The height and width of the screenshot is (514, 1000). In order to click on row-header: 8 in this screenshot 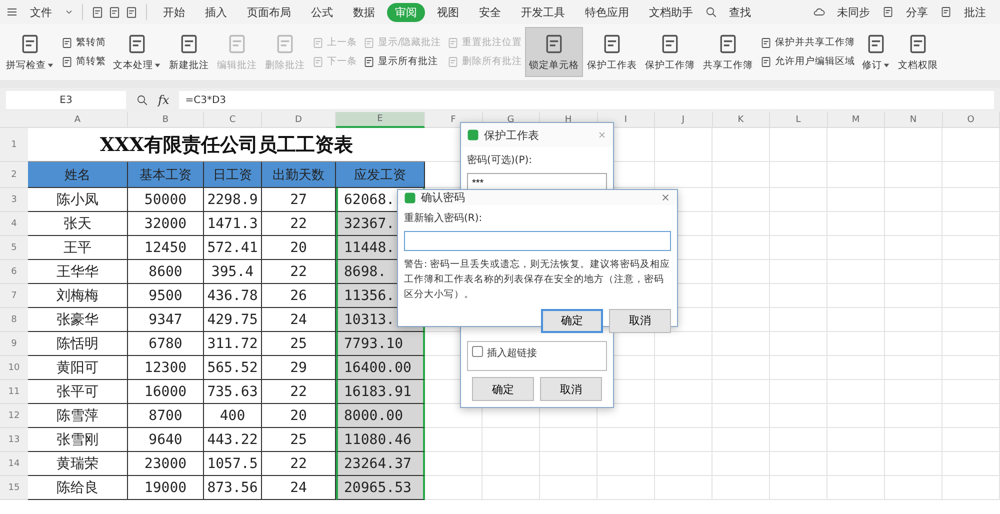, I will do `click(14, 320)`.